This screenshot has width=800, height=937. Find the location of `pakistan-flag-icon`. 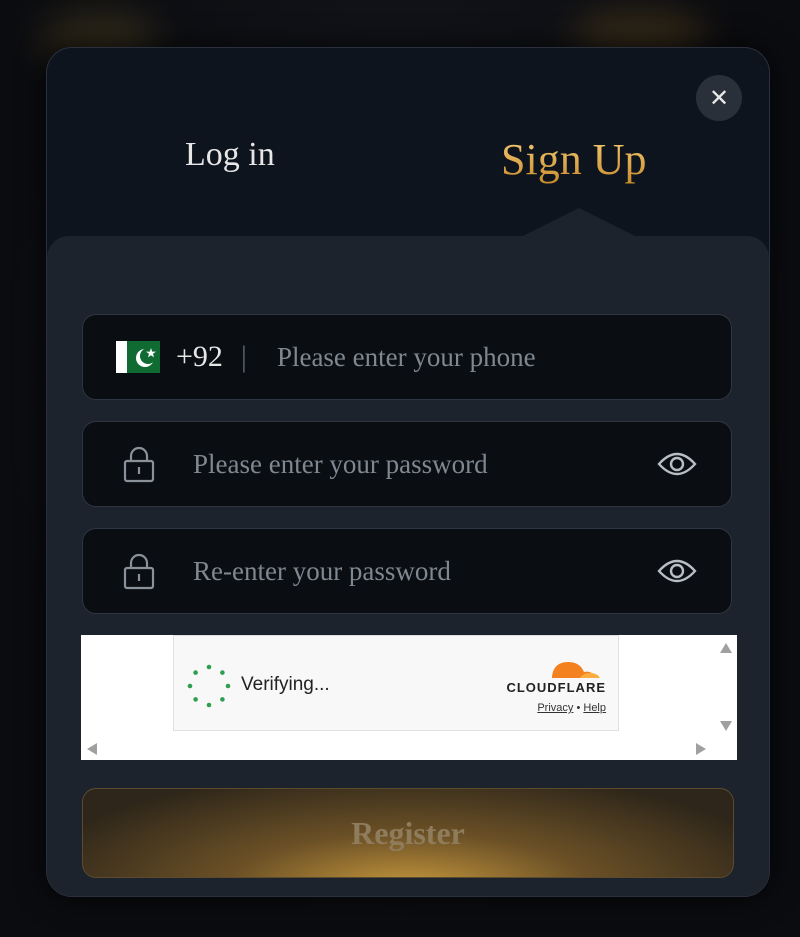

pakistan-flag-icon is located at coordinates (138, 357).